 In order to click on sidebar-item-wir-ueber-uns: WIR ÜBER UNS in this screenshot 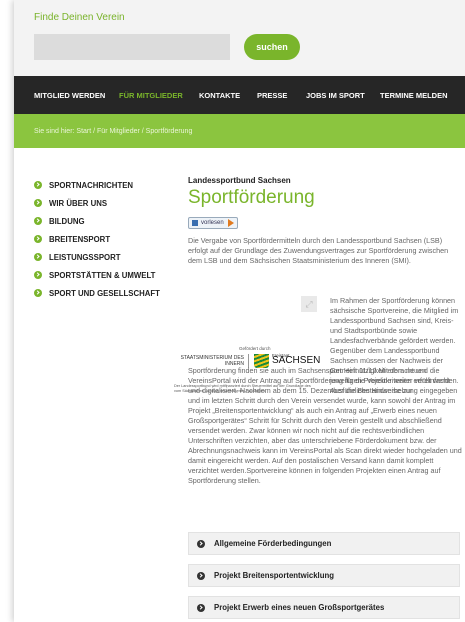, I will do `click(109, 203)`.